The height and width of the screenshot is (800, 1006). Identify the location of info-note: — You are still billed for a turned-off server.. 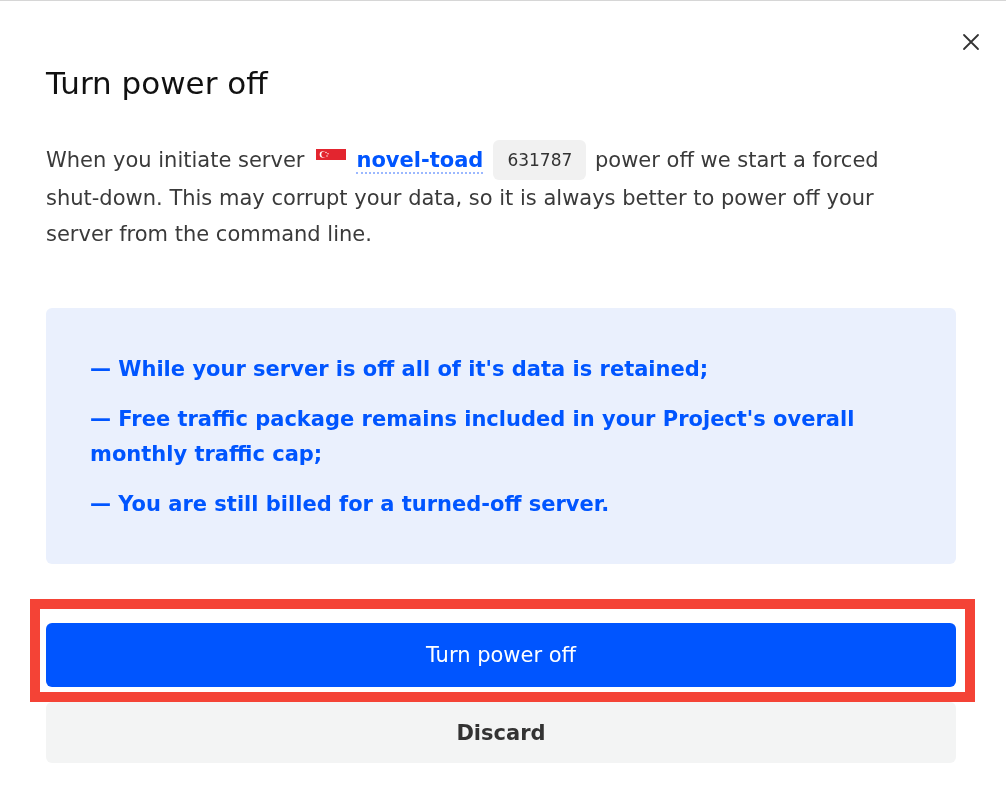
(350, 504).